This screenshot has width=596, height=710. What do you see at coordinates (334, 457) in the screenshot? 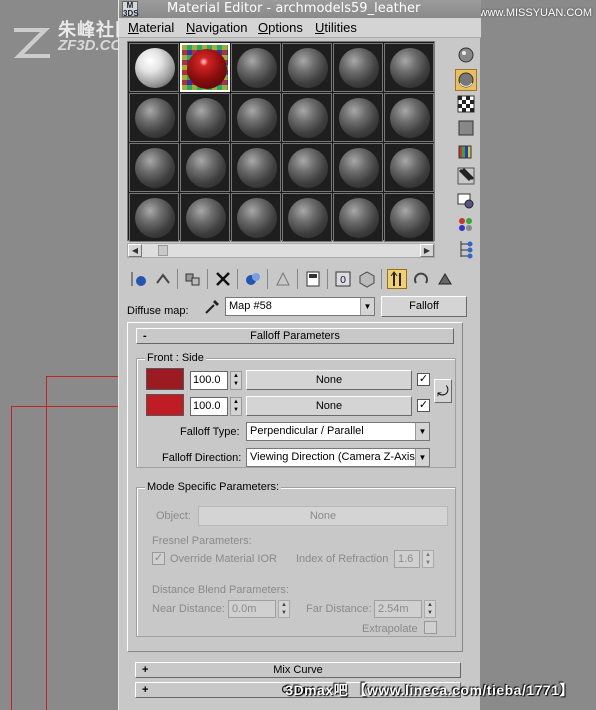
I see `falloff-direction-value: Viewing Direction (Camera Z-Axis)` at bounding box center [334, 457].